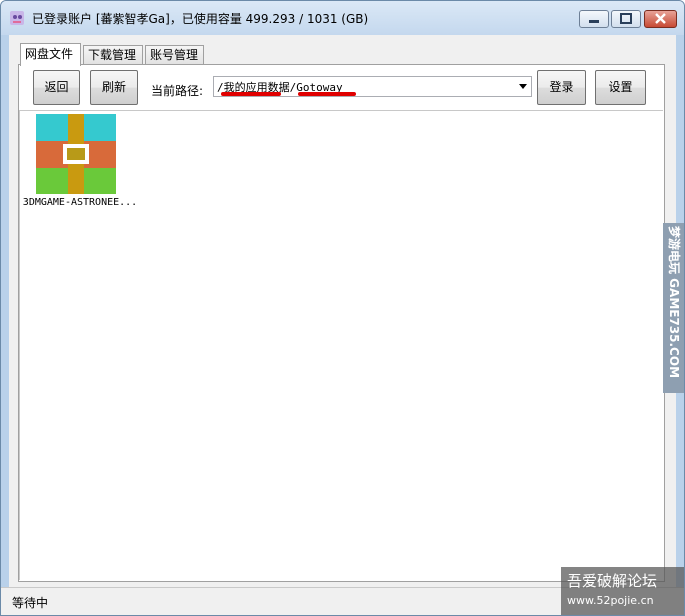  I want to click on minimize-icon, so click(594, 21).